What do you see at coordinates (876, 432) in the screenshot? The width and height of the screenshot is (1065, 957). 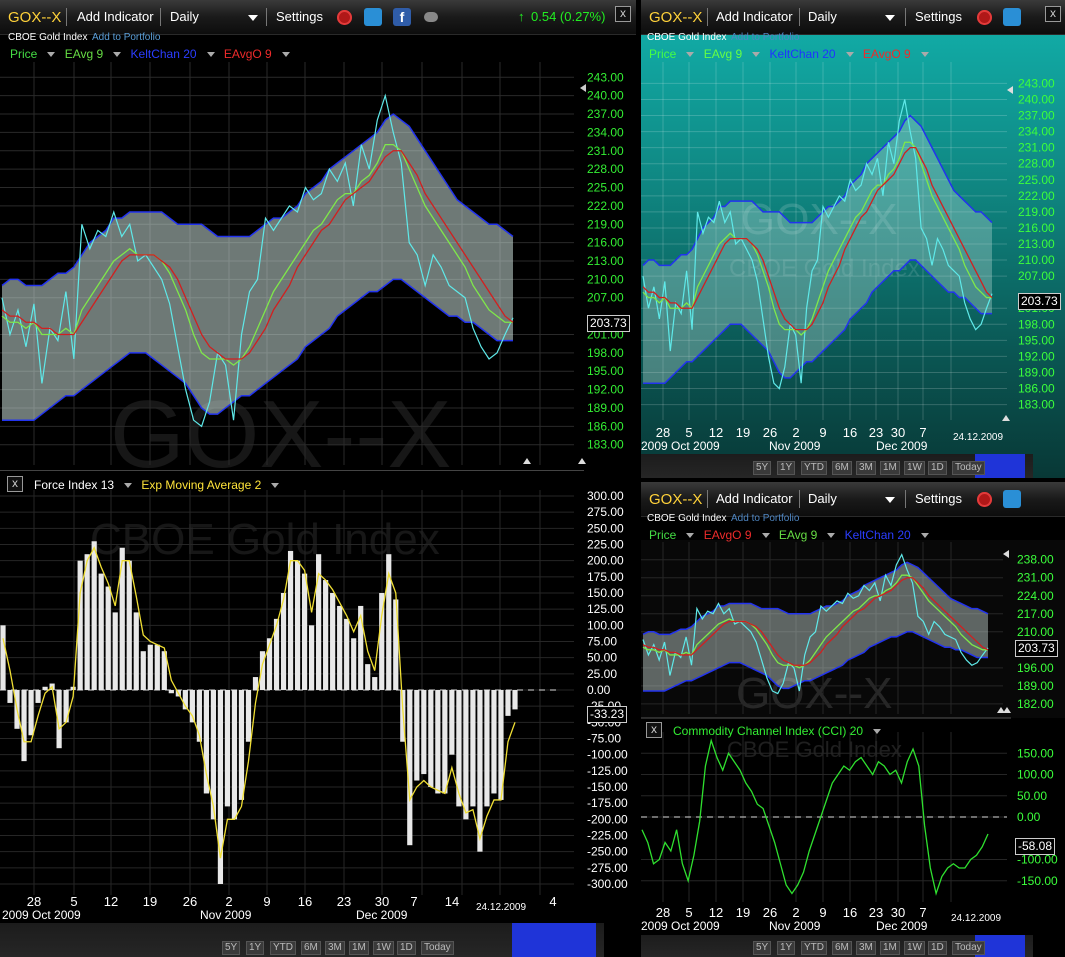 I see `x-day-label: 23` at bounding box center [876, 432].